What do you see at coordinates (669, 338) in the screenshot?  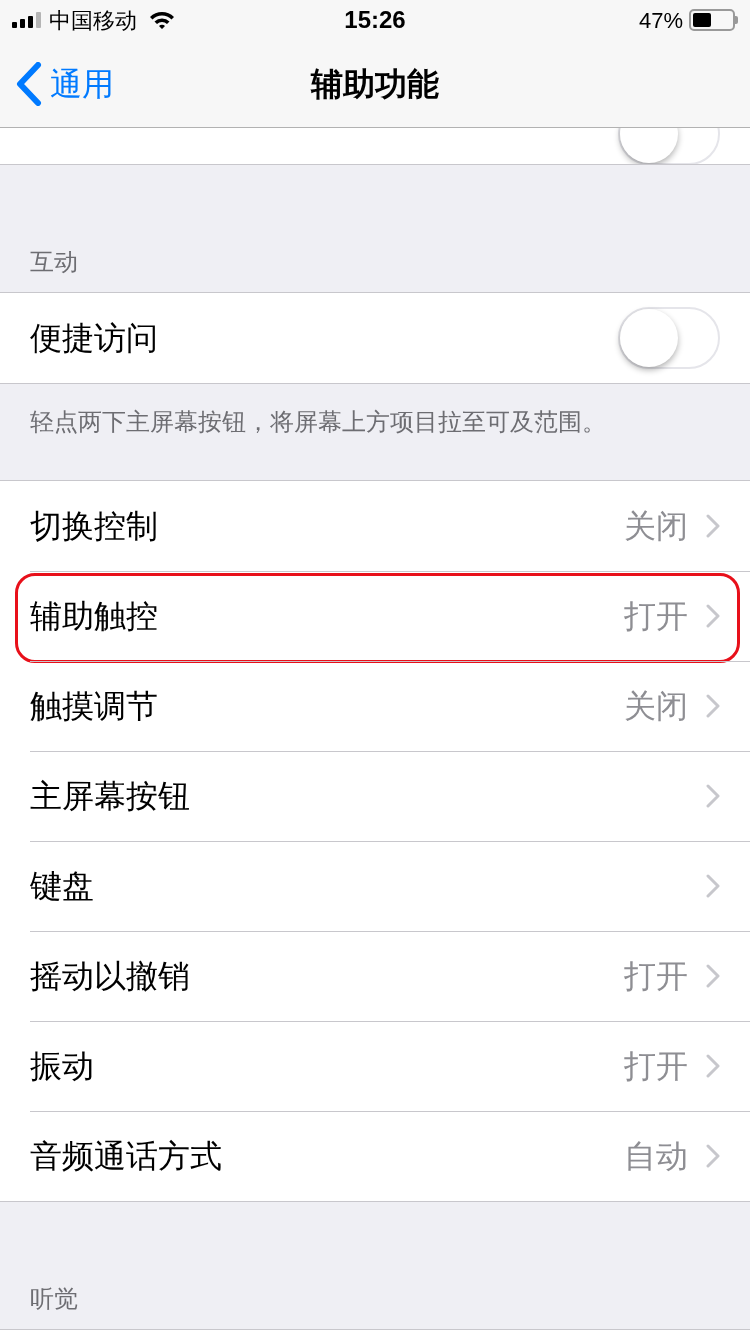 I see `toggle-switch` at bounding box center [669, 338].